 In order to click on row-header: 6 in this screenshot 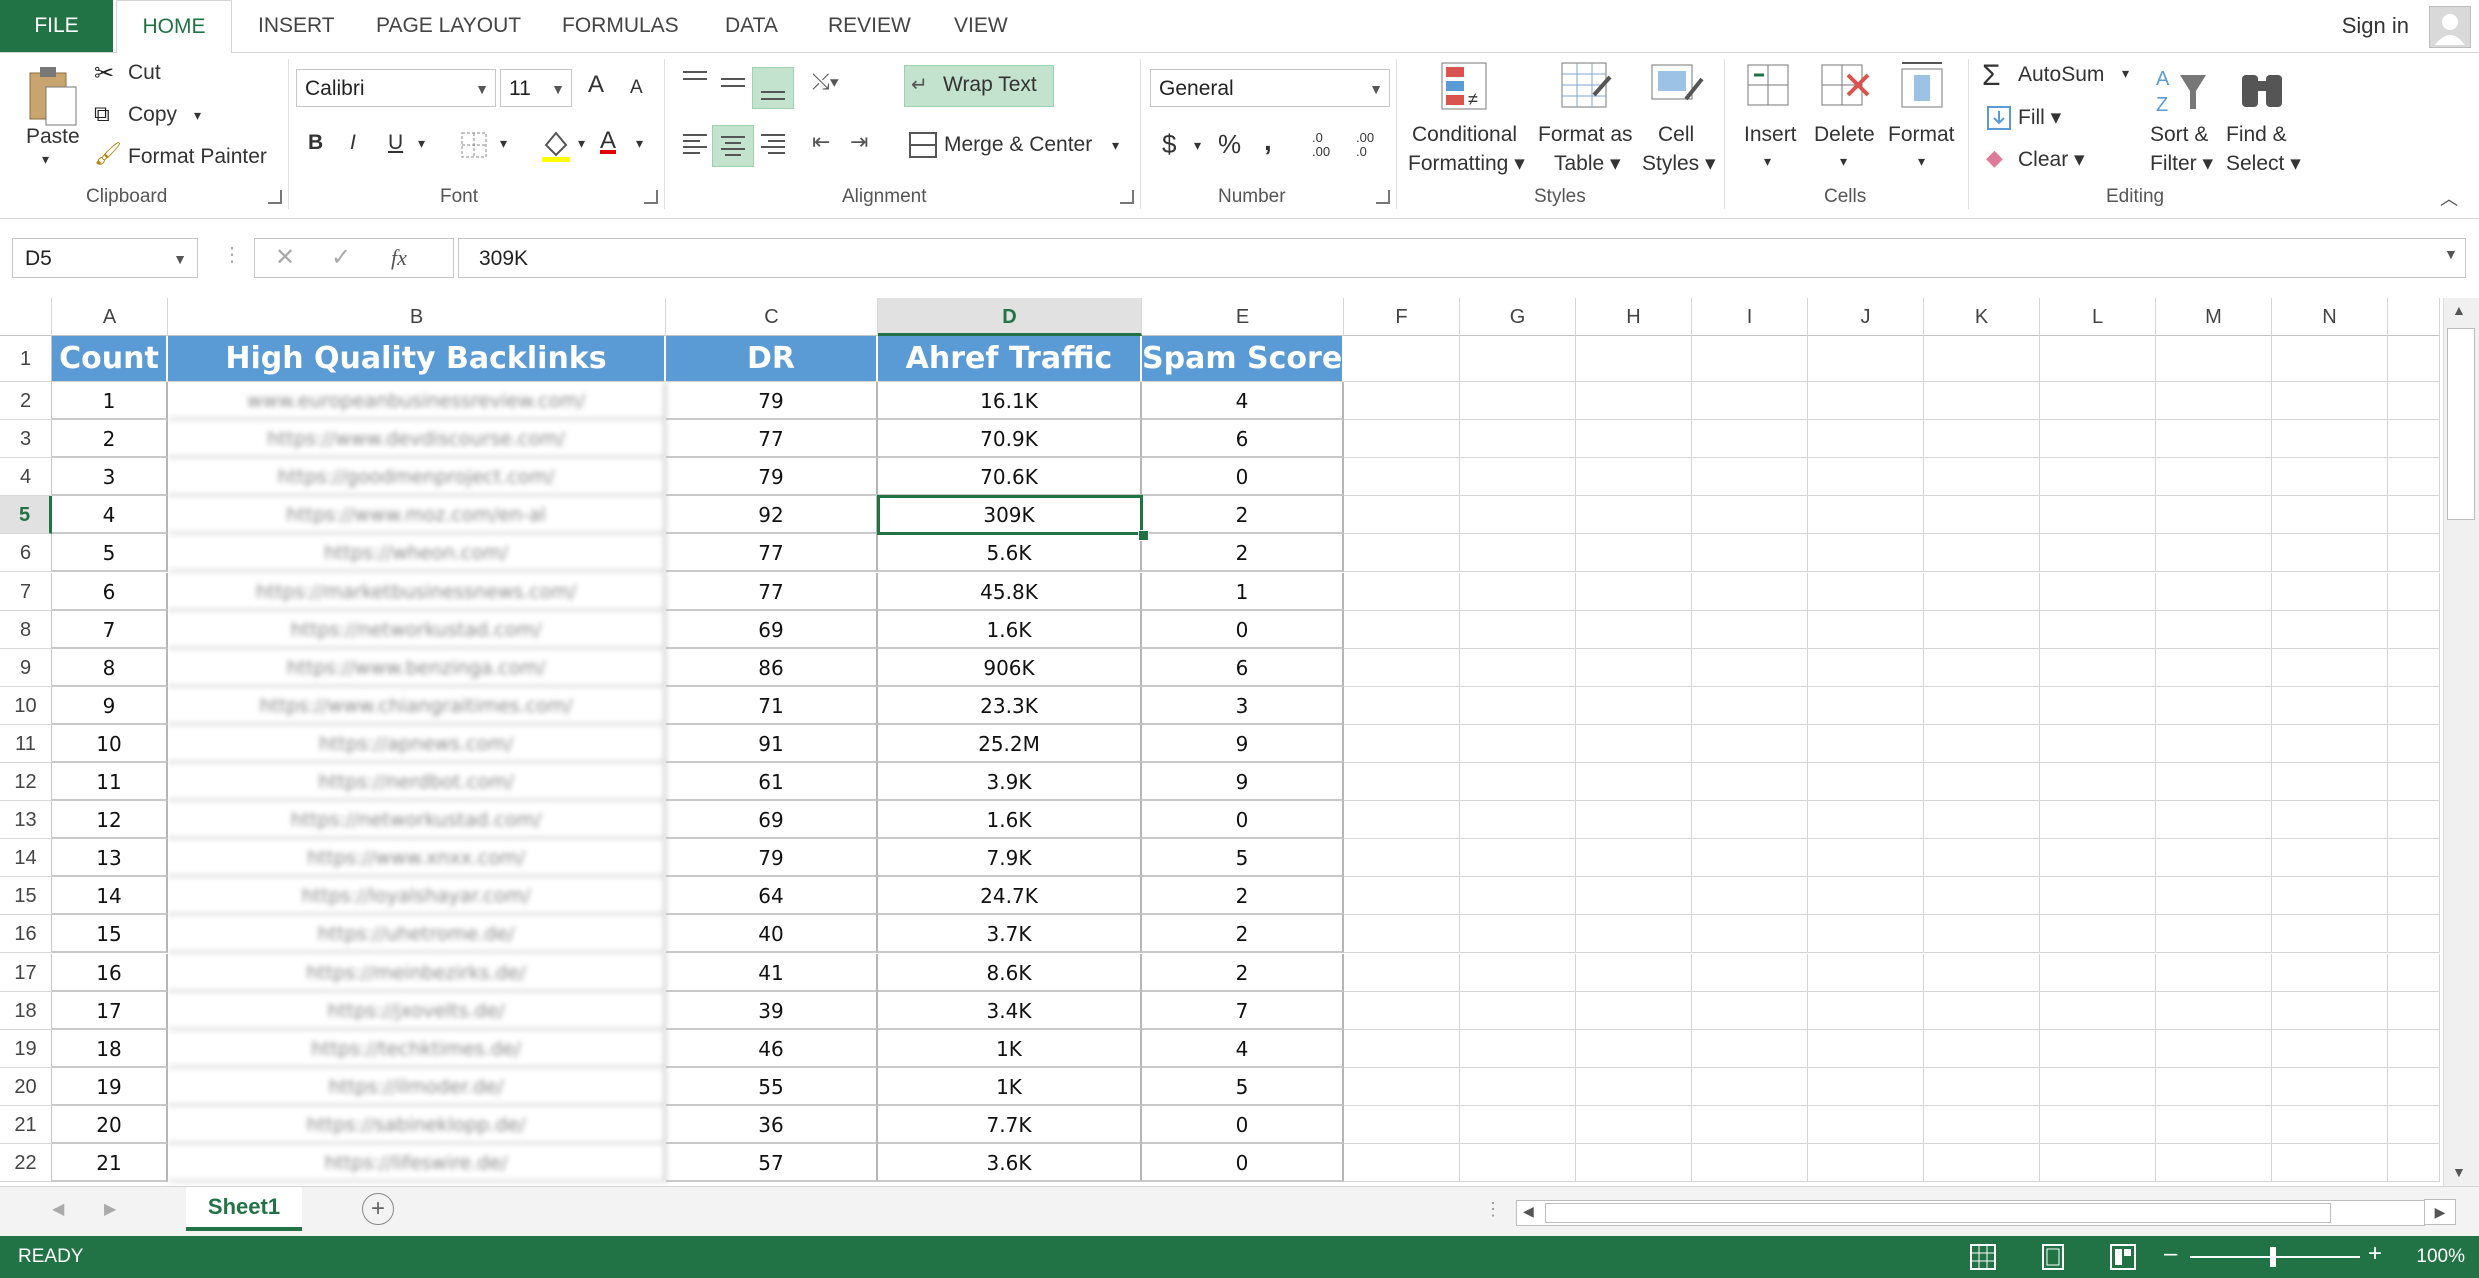, I will do `click(26, 553)`.